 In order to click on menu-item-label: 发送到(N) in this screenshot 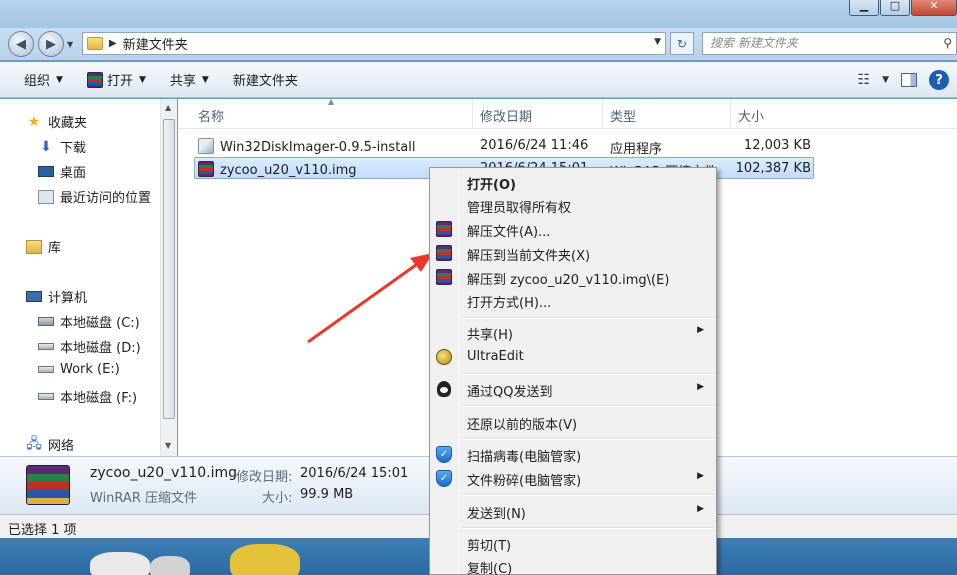, I will do `click(496, 514)`.